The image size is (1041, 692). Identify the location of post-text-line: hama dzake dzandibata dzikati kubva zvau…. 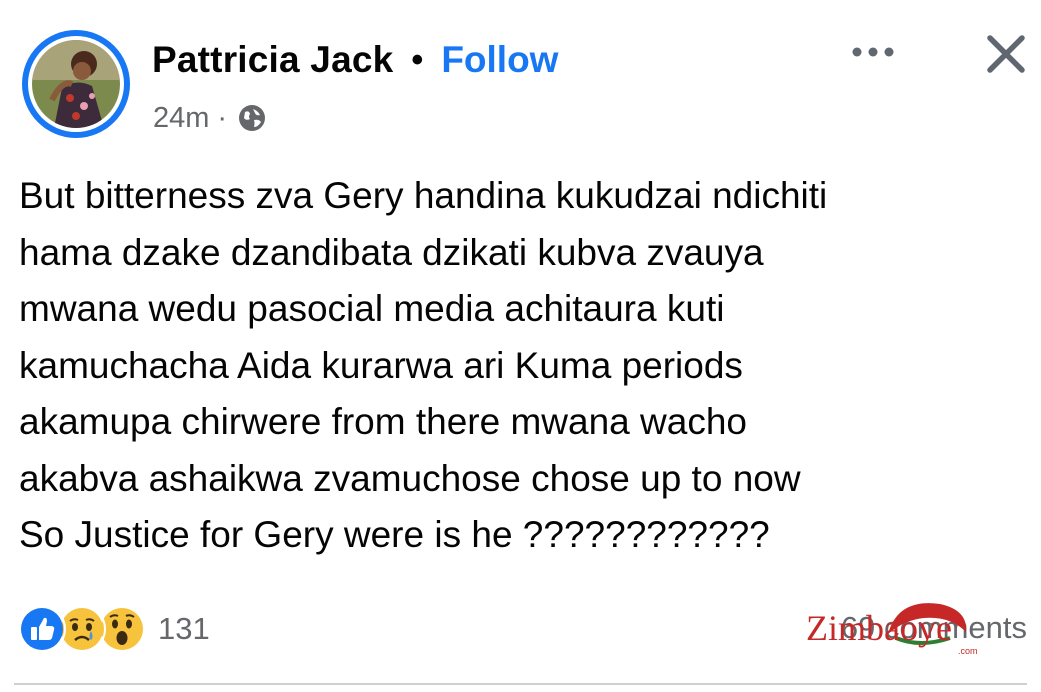
(391, 252).